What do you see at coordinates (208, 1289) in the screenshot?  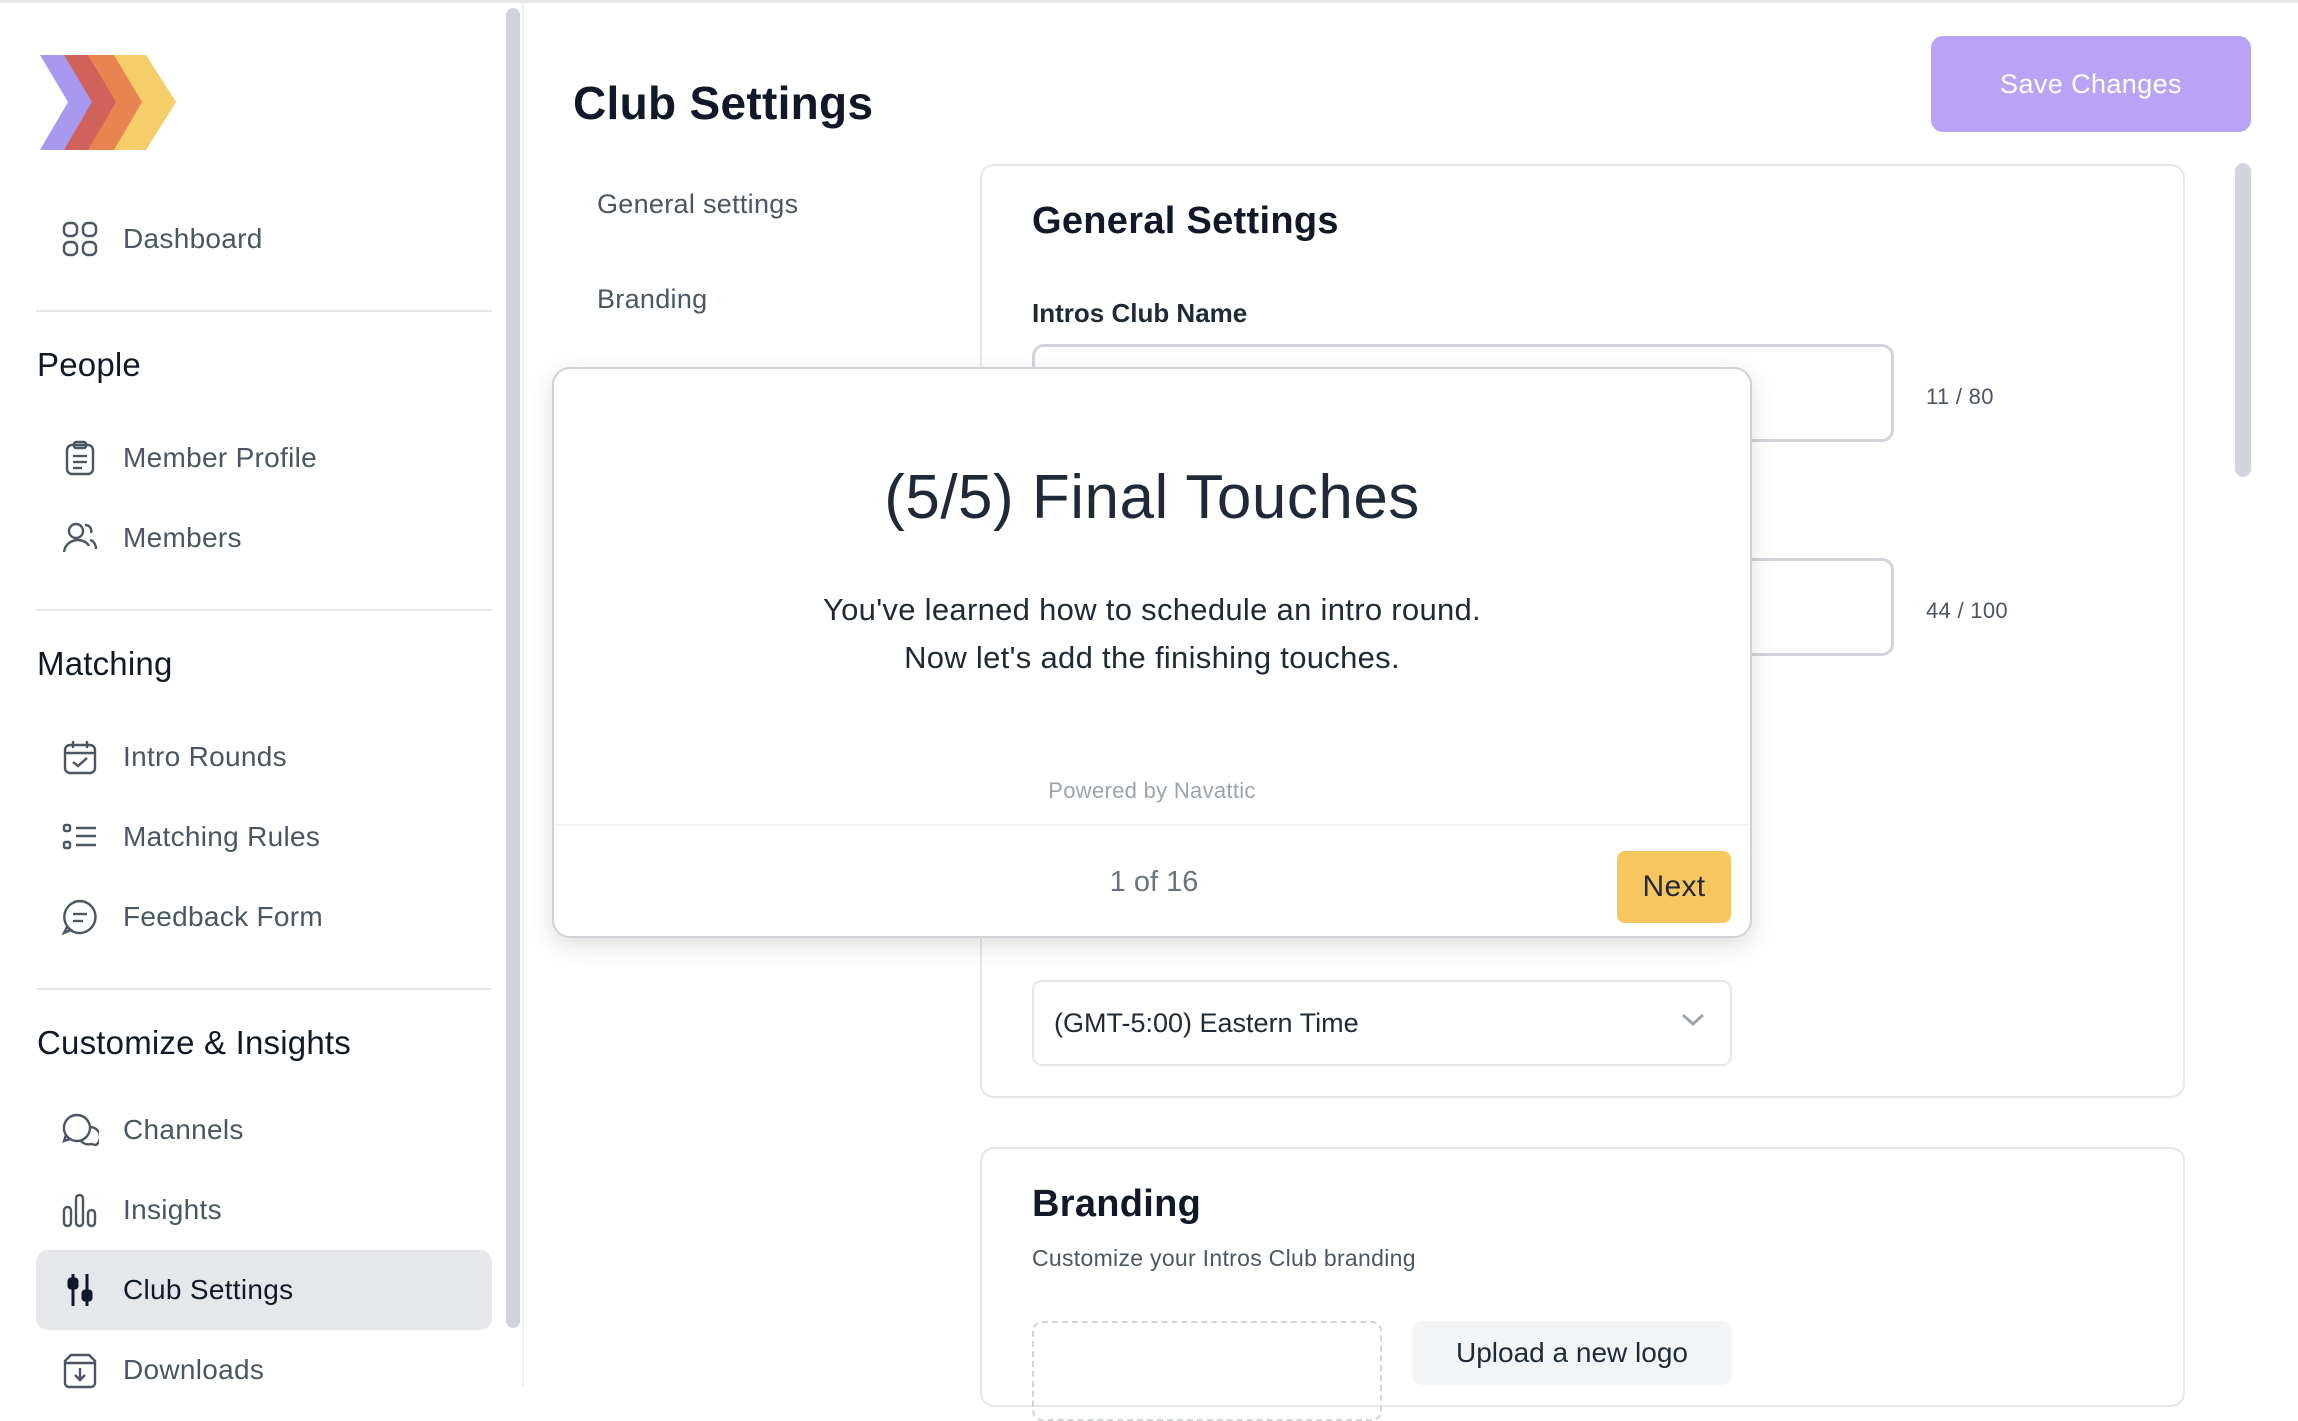 I see `sidebar-item-label: Club Settings` at bounding box center [208, 1289].